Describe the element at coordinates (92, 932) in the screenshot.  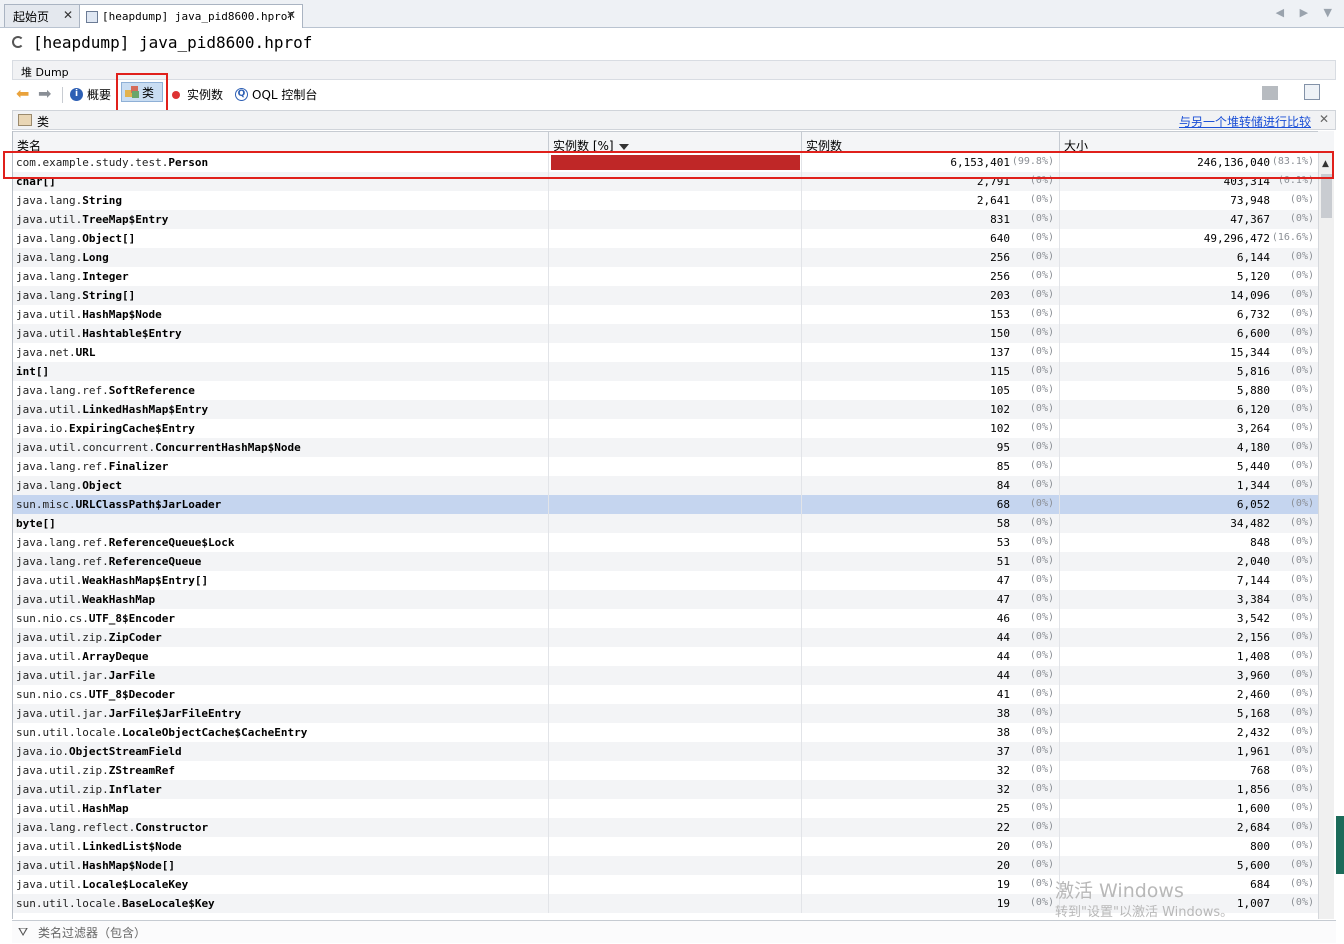
I see `class-filter-input: 类名过滤器（包含）` at that location.